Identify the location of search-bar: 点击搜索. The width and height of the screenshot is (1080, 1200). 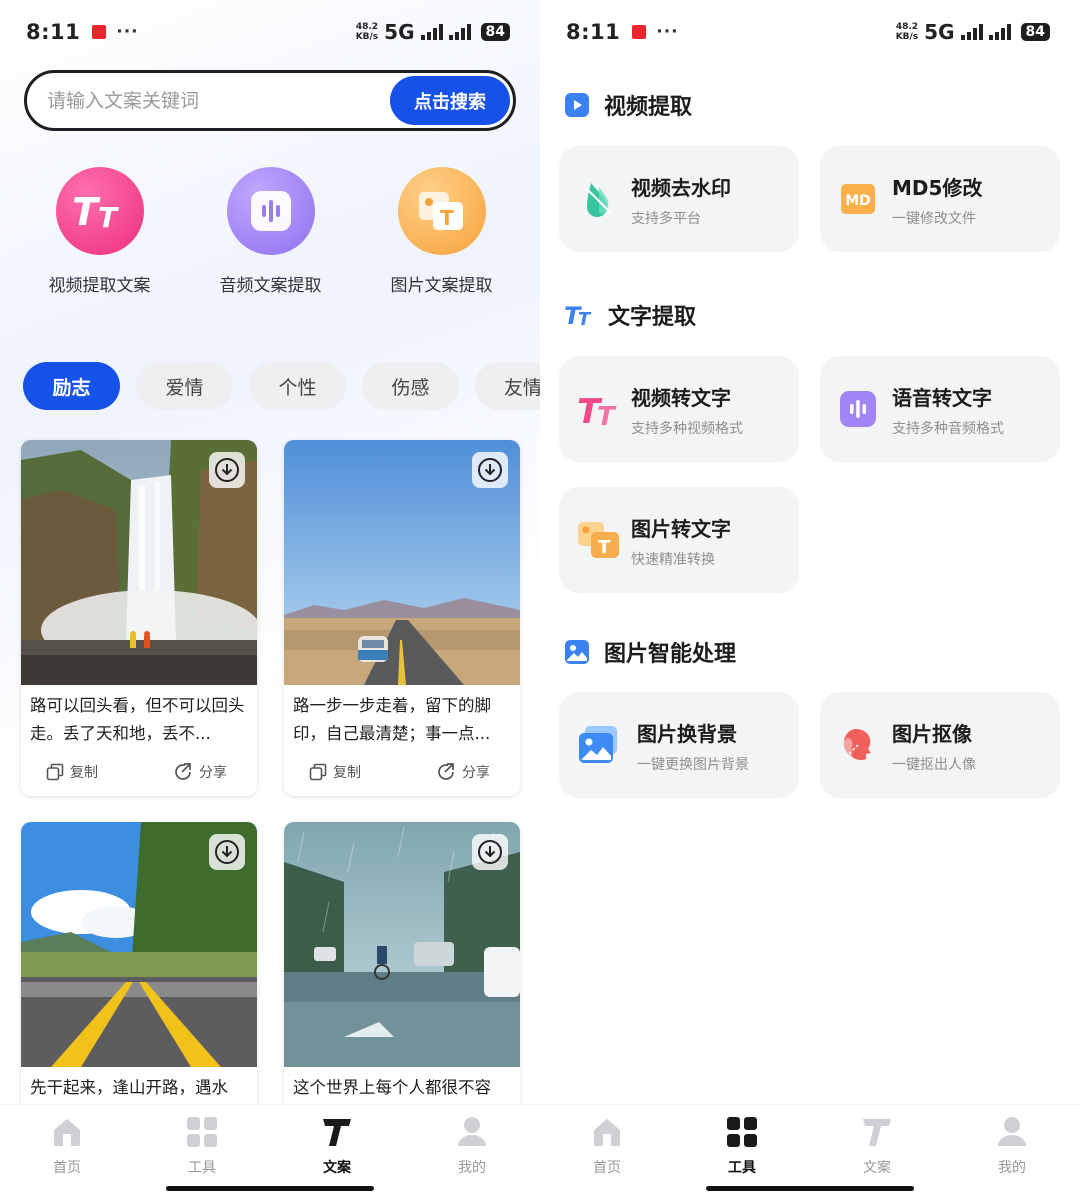
(270, 100).